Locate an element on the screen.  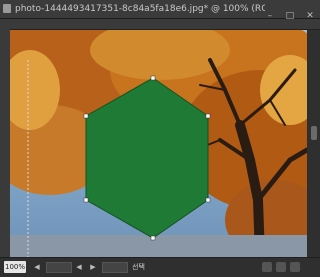
status-bar: 100% ◀ ◀ ▶ 선택 is located at coordinates (160, 267).